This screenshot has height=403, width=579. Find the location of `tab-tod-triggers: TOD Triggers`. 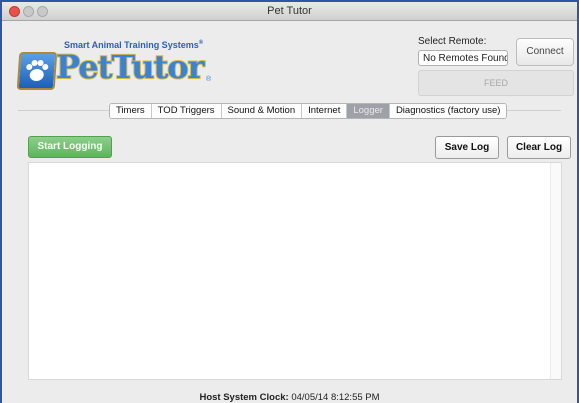

tab-tod-triggers: TOD Triggers is located at coordinates (186, 111).